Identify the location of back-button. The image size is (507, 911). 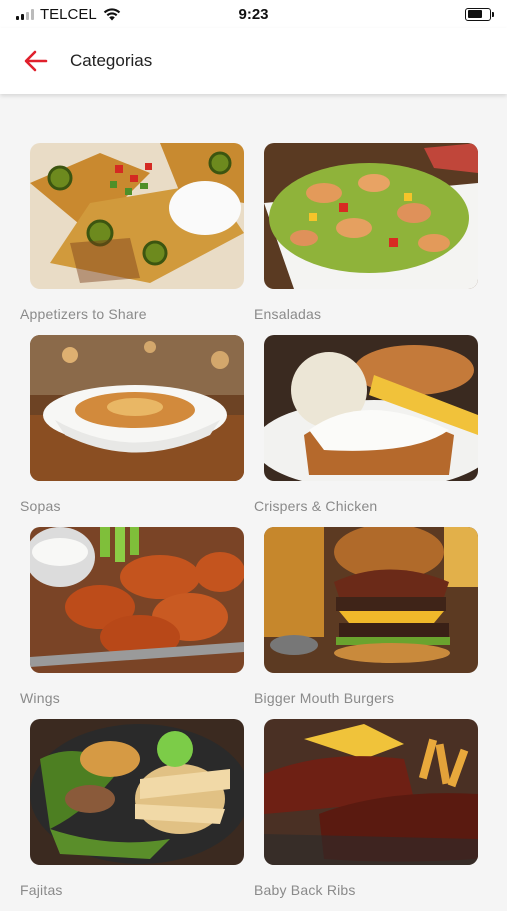
(36, 61).